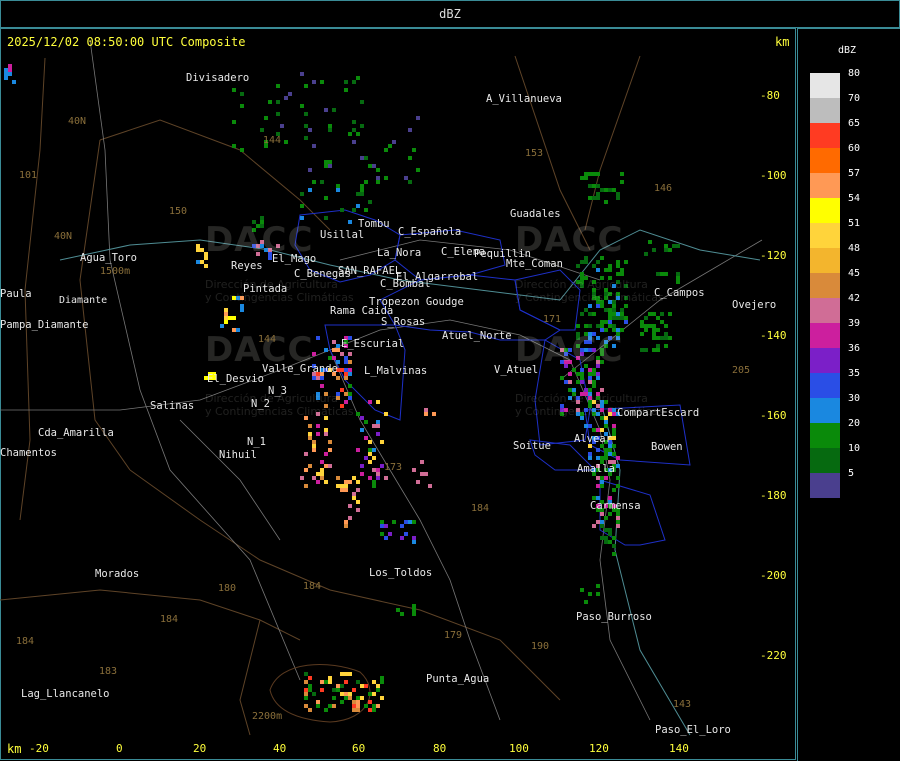 The image size is (900, 761). What do you see at coordinates (854, 348) in the screenshot?
I see `legend-level-label: 36` at bounding box center [854, 348].